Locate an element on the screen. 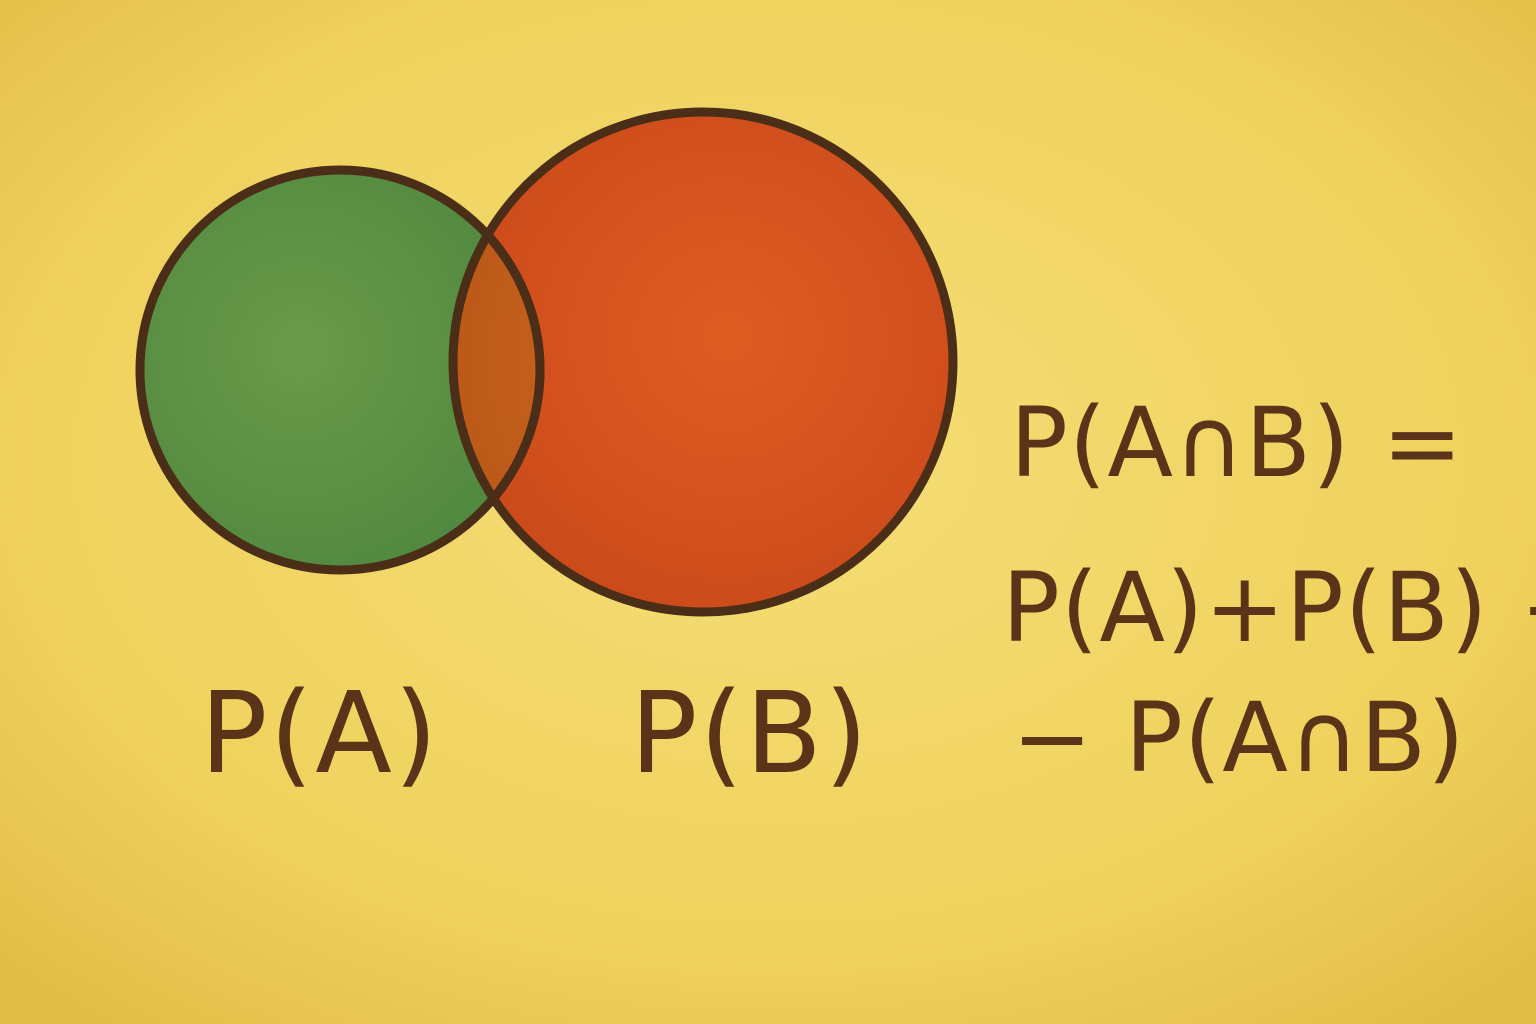 Image resolution: width=1536 pixels, height=1024 pixels. formula-line-1: P(A∩B) = is located at coordinates (1237, 443).